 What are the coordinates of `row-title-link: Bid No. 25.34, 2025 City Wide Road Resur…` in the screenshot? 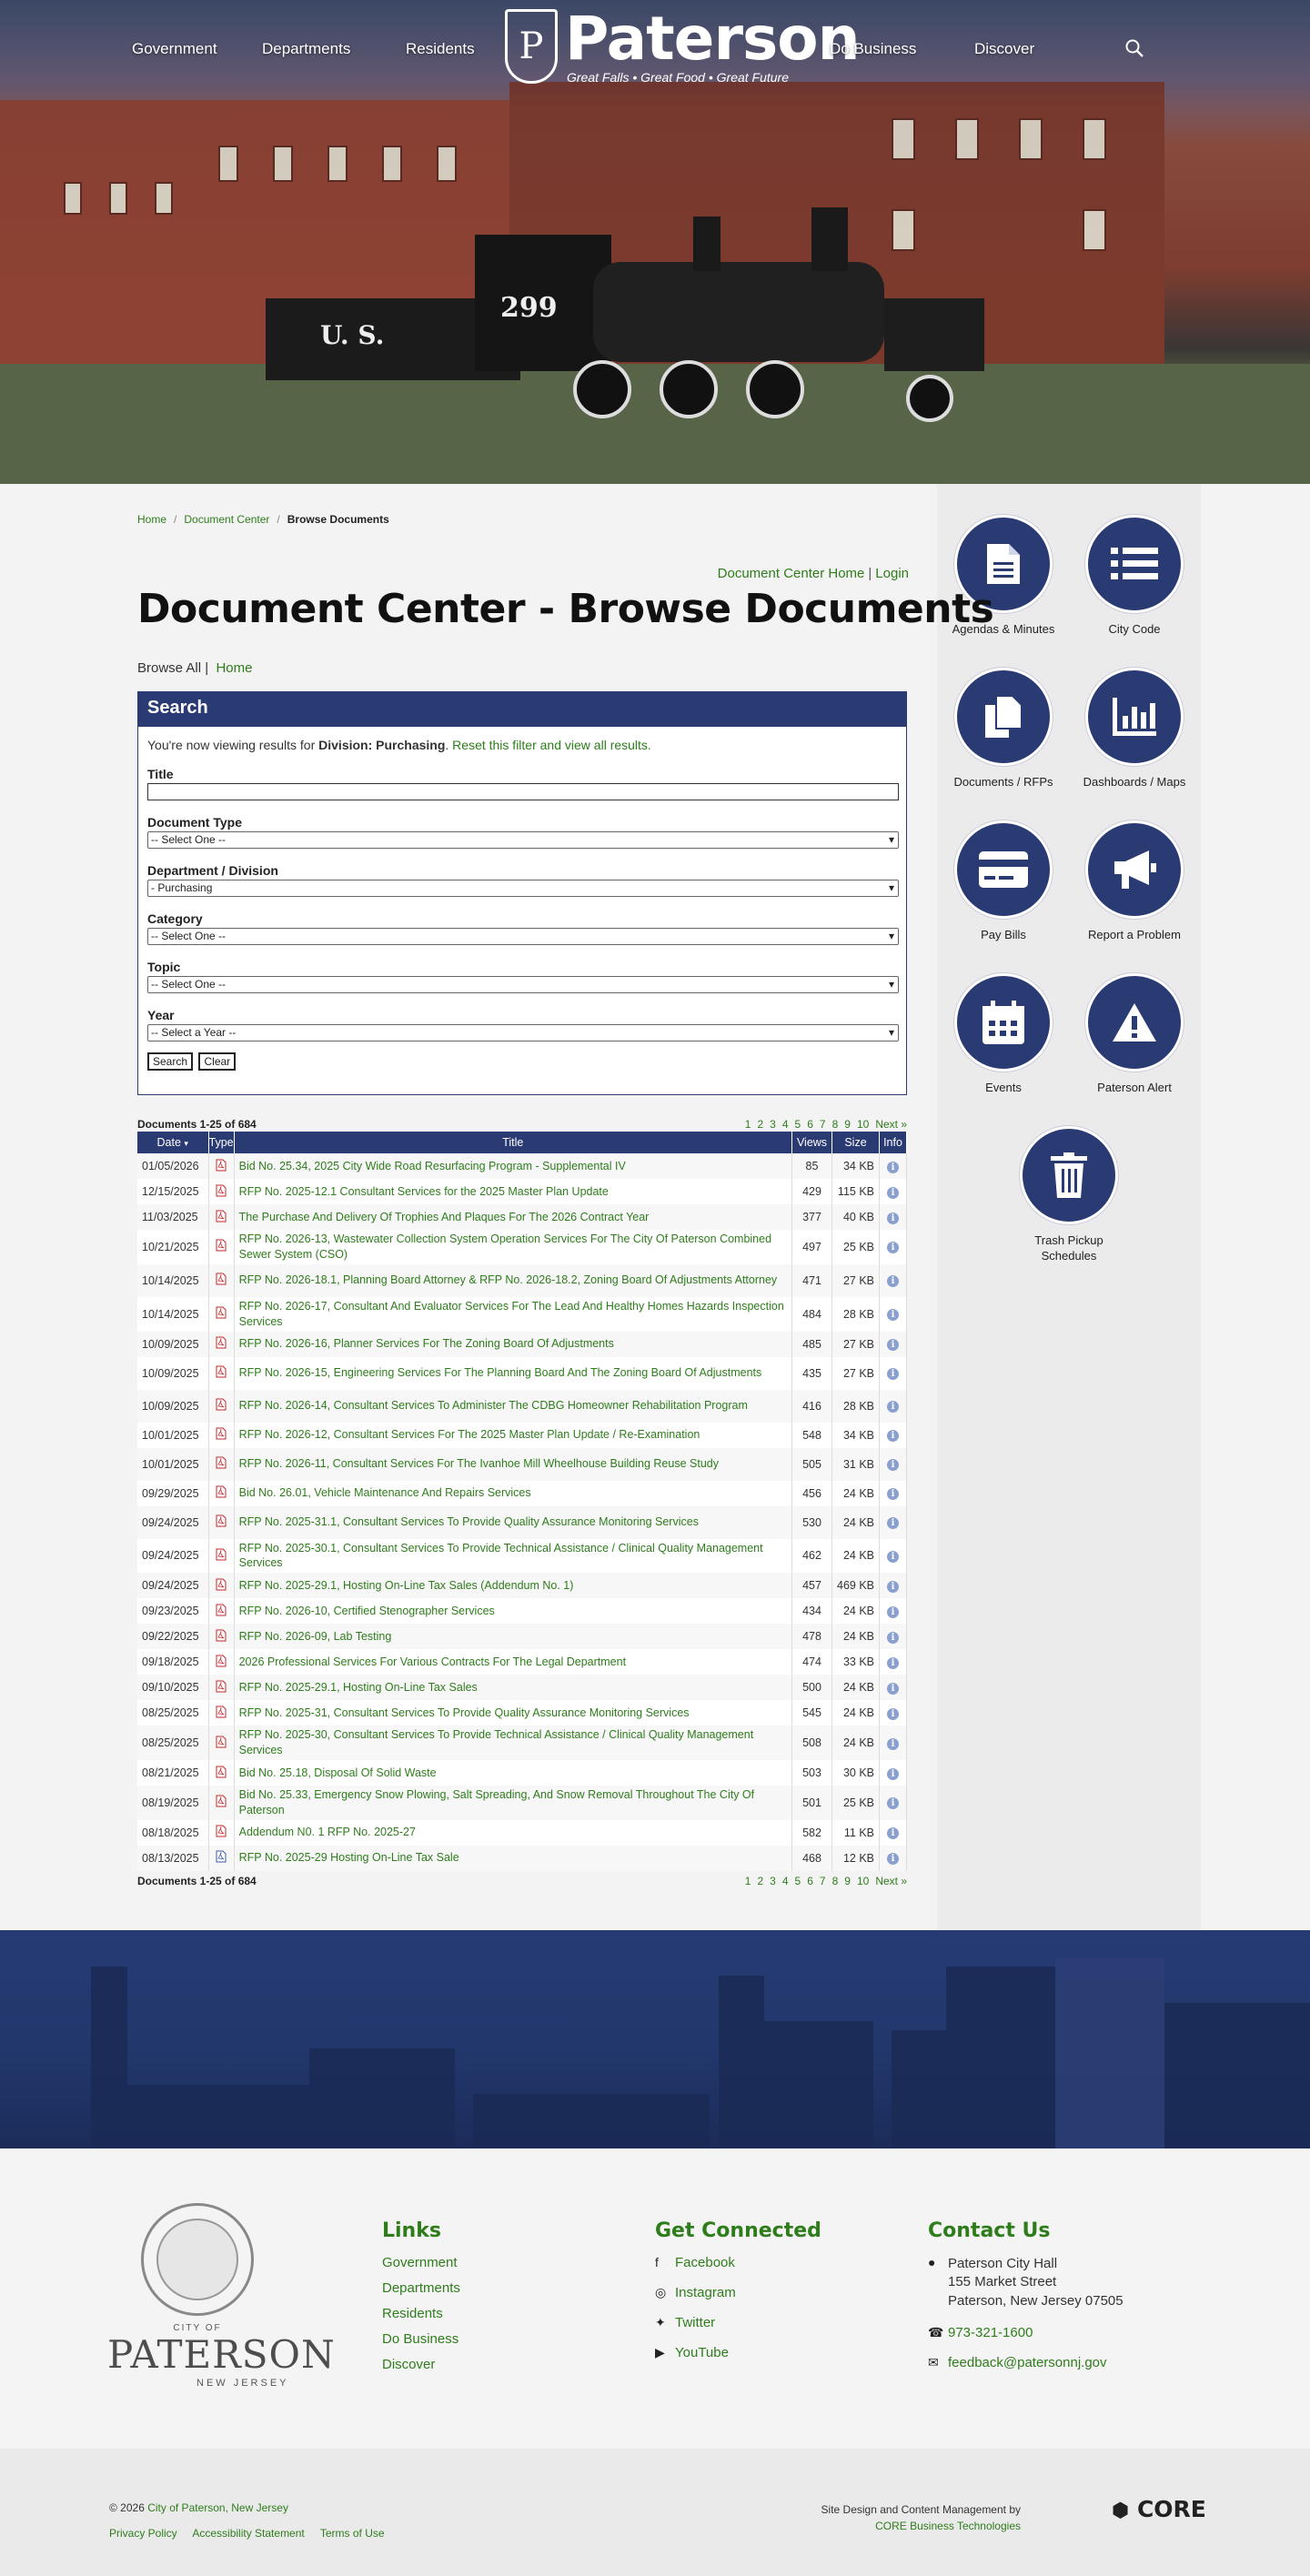 It's located at (513, 1166).